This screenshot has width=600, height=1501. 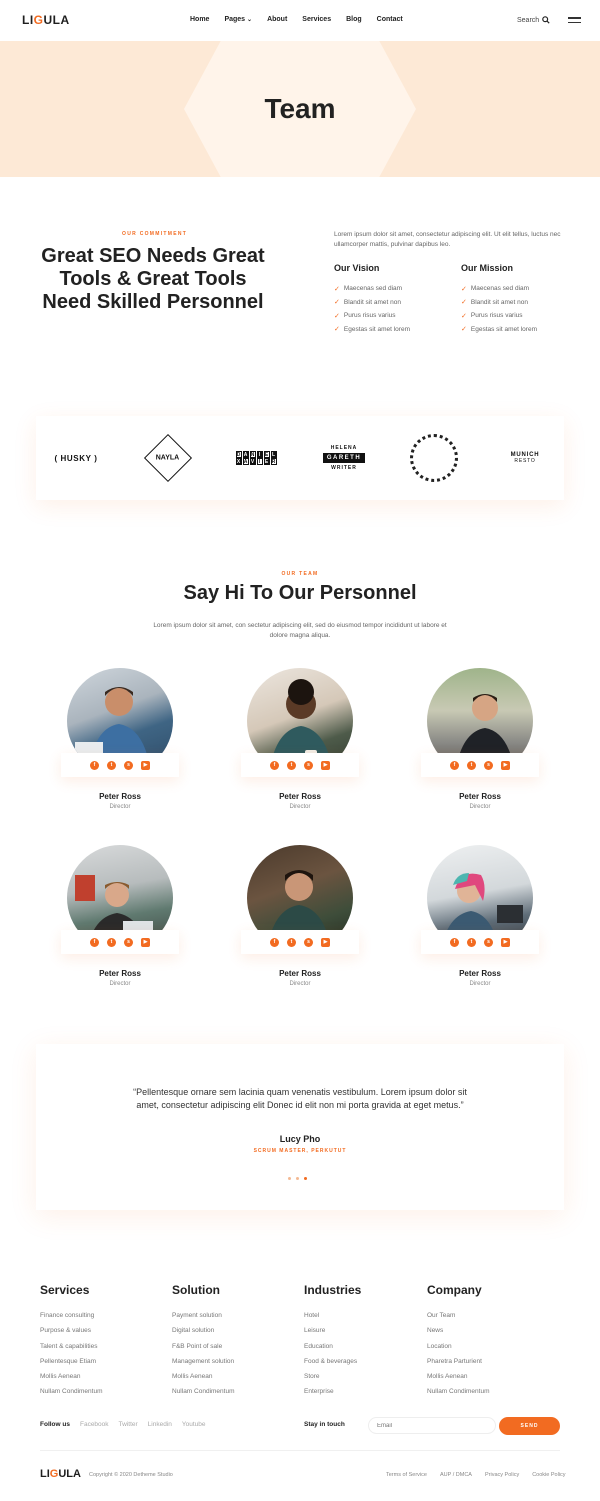 What do you see at coordinates (71, 1319) in the screenshot?
I see `footer-link: Finance consulting` at bounding box center [71, 1319].